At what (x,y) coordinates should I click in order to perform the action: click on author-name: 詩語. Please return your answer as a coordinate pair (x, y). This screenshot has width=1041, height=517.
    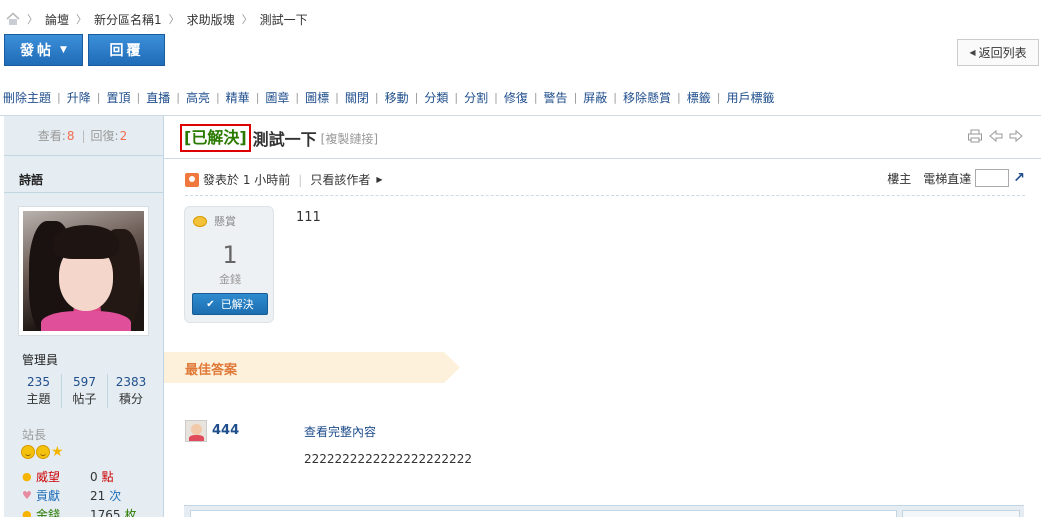
    Looking at the image, I should click on (31, 179).